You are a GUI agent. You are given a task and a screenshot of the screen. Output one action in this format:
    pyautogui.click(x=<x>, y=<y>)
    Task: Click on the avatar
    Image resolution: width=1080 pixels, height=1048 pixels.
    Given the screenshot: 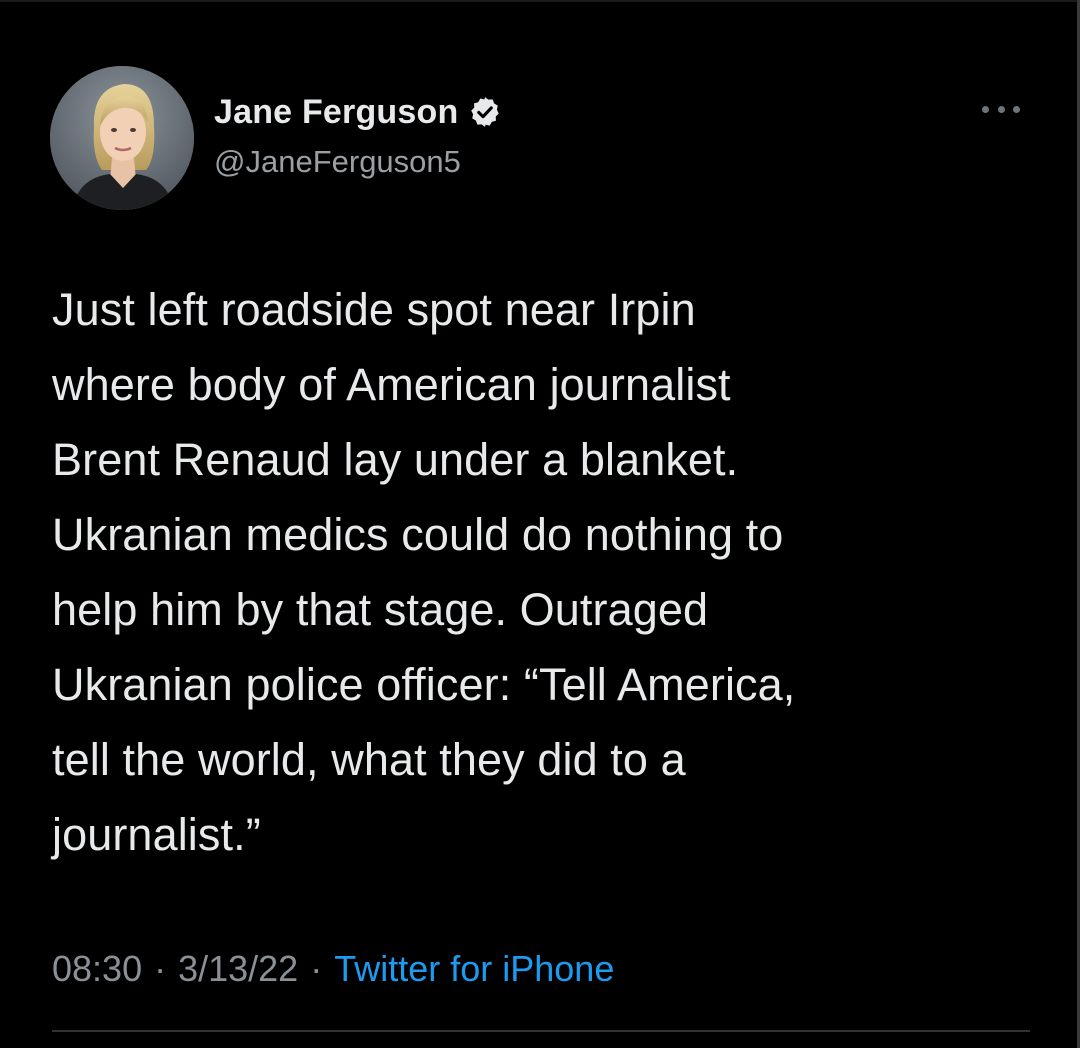 What is the action you would take?
    pyautogui.click(x=122, y=138)
    